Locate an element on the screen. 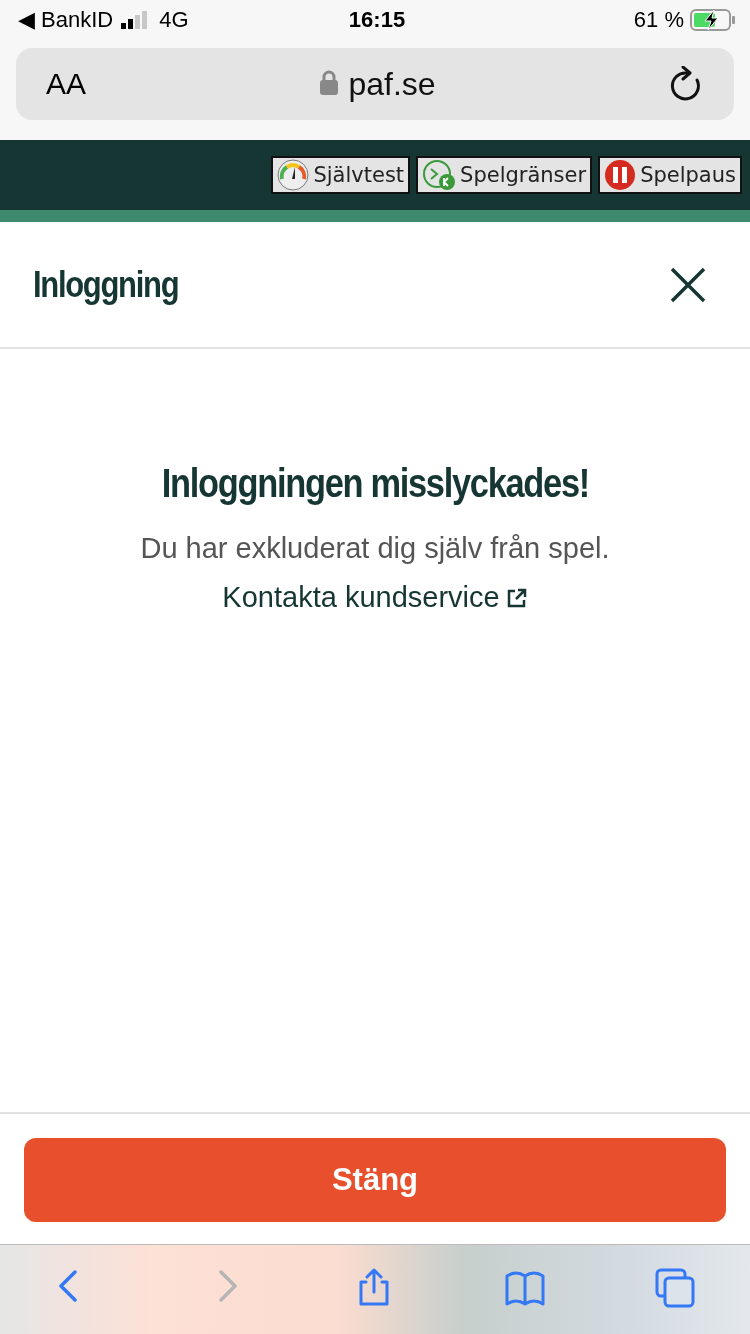 The image size is (750, 1334). external-link-icon is located at coordinates (516, 597).